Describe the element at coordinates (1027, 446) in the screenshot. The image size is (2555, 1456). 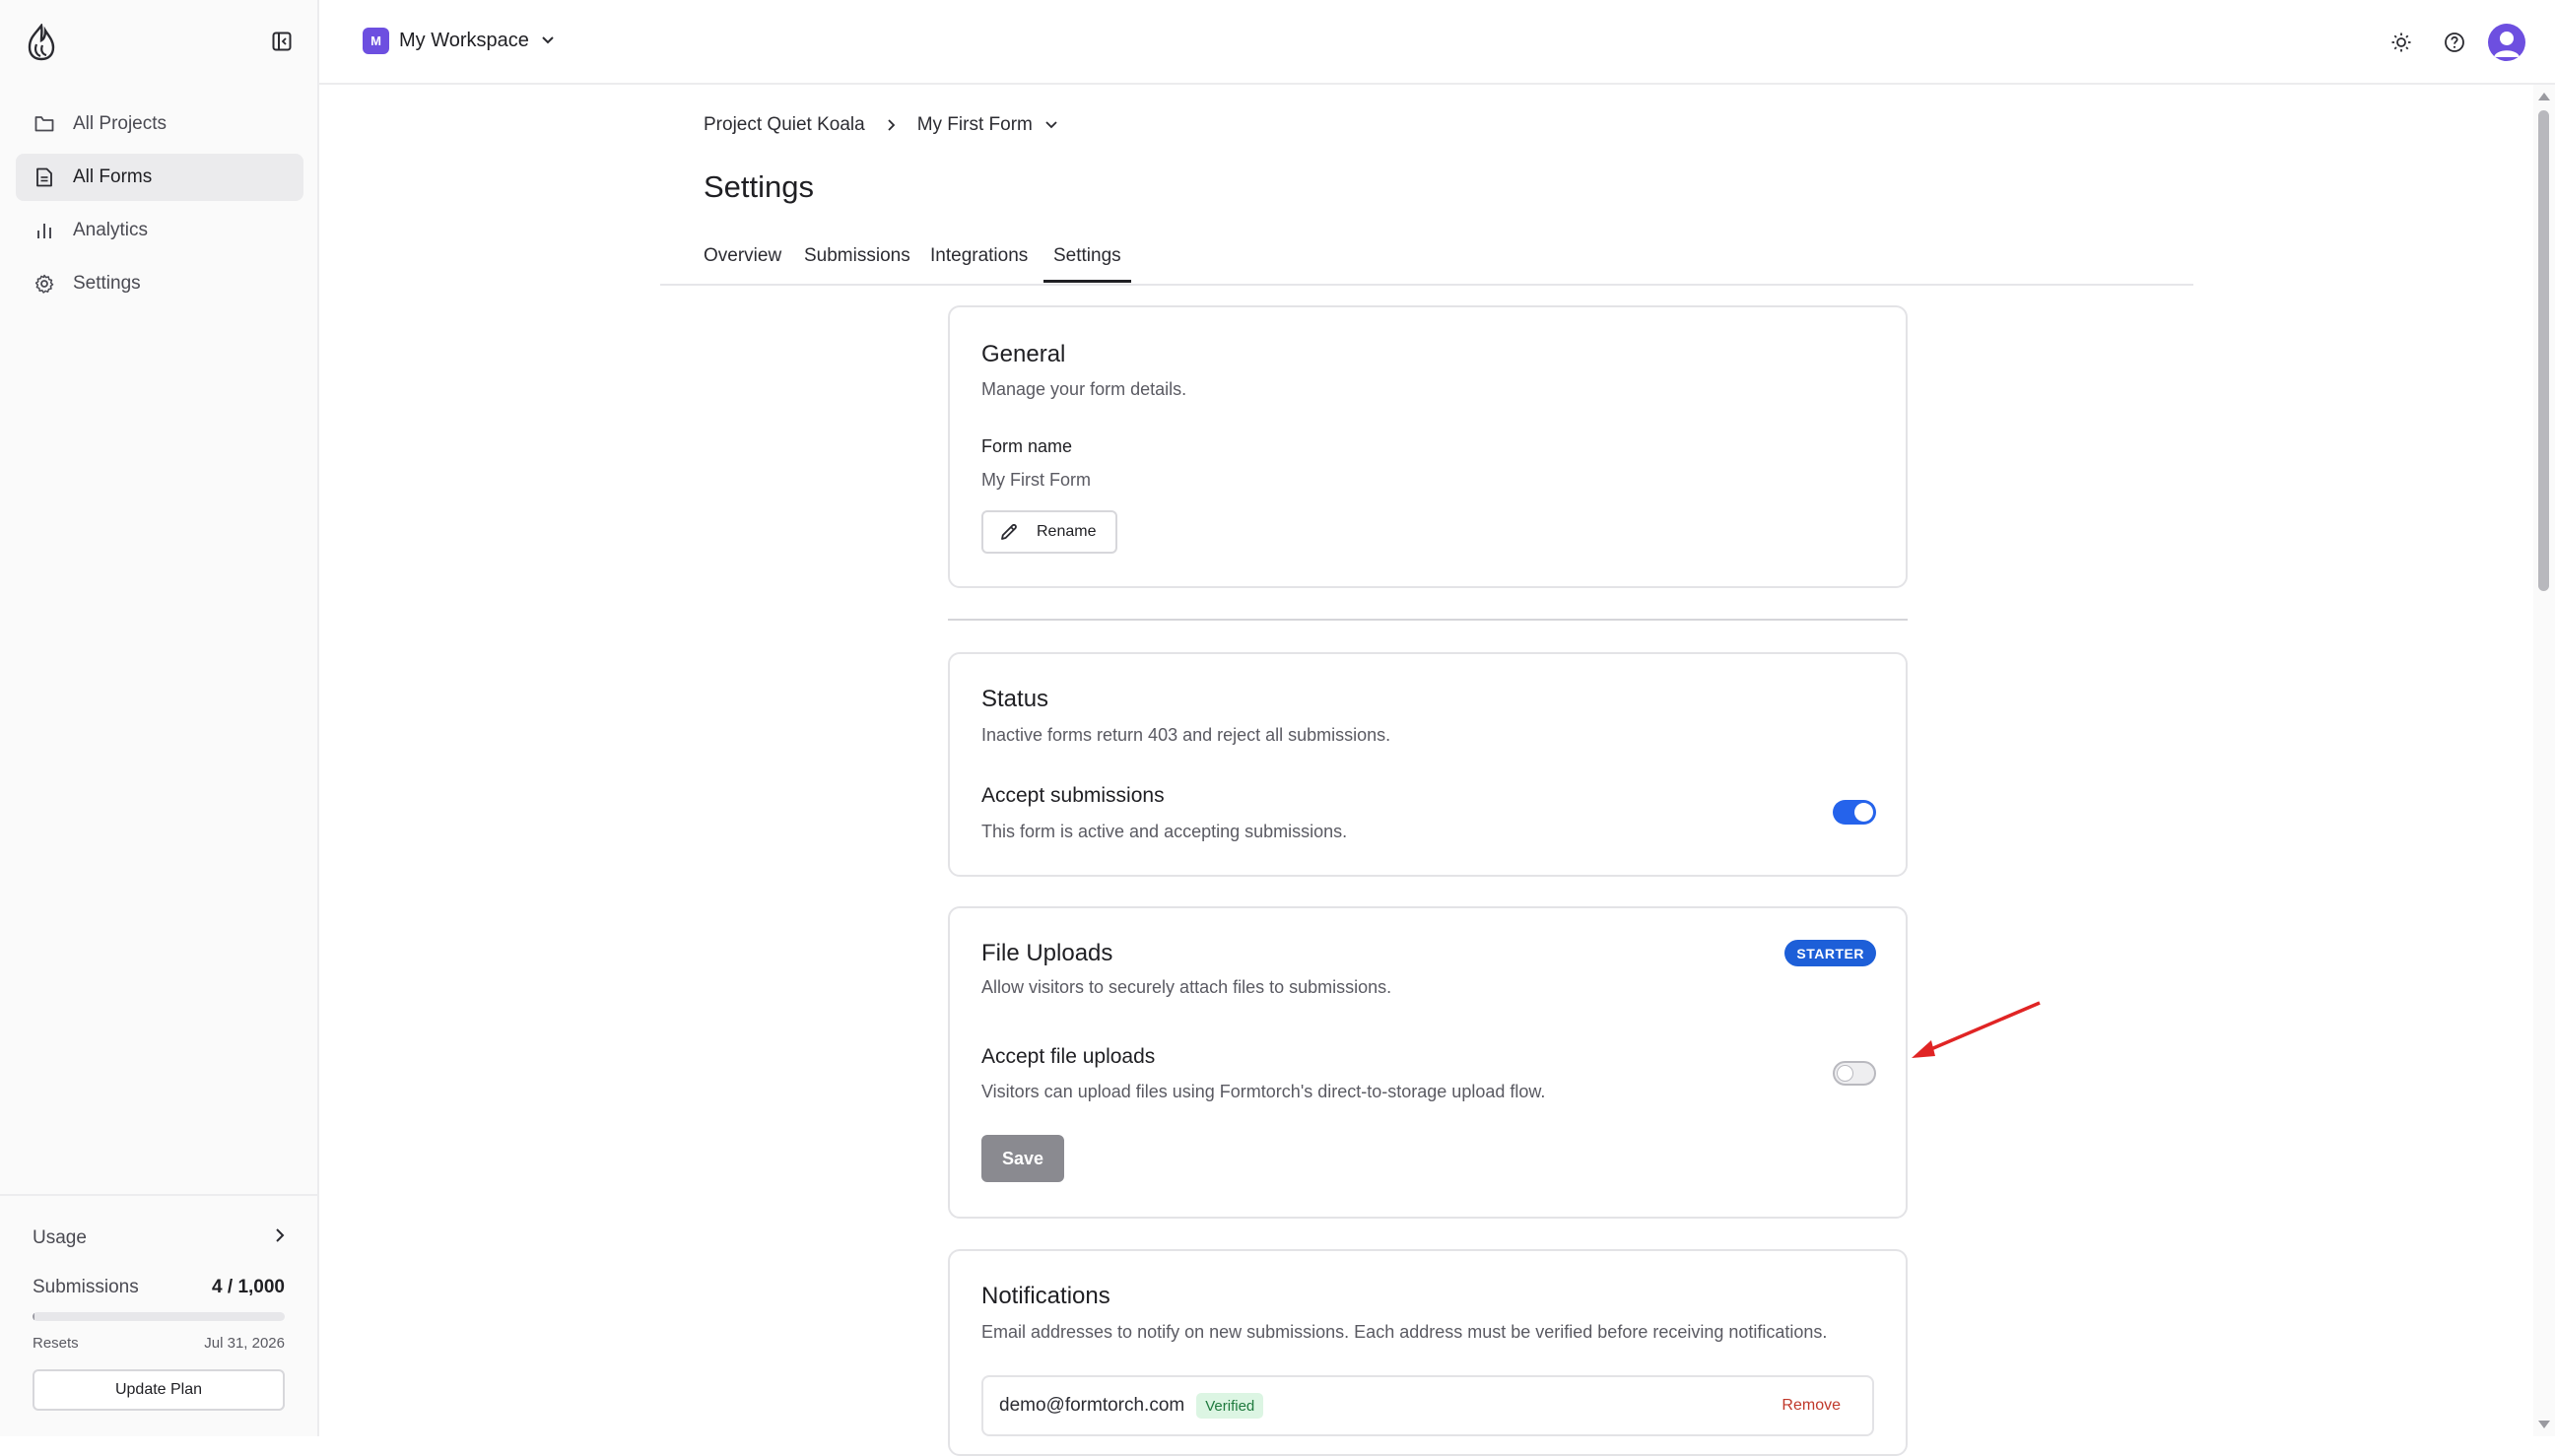
I see `form-name-label: Form name` at that location.